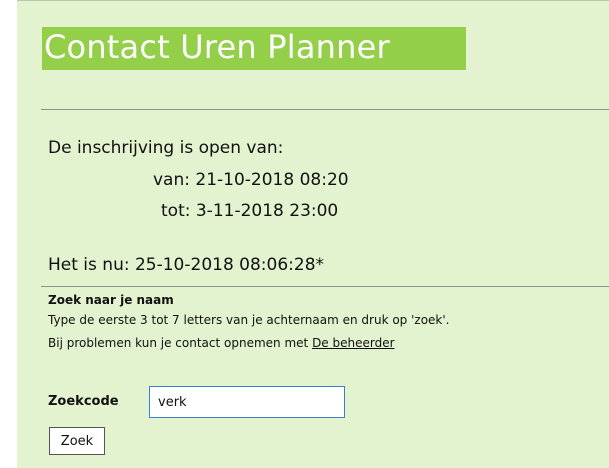 This screenshot has height=468, width=609. What do you see at coordinates (186, 265) in the screenshot?
I see `current-time: Het is nu: 25-10-2018 08:06:28*` at bounding box center [186, 265].